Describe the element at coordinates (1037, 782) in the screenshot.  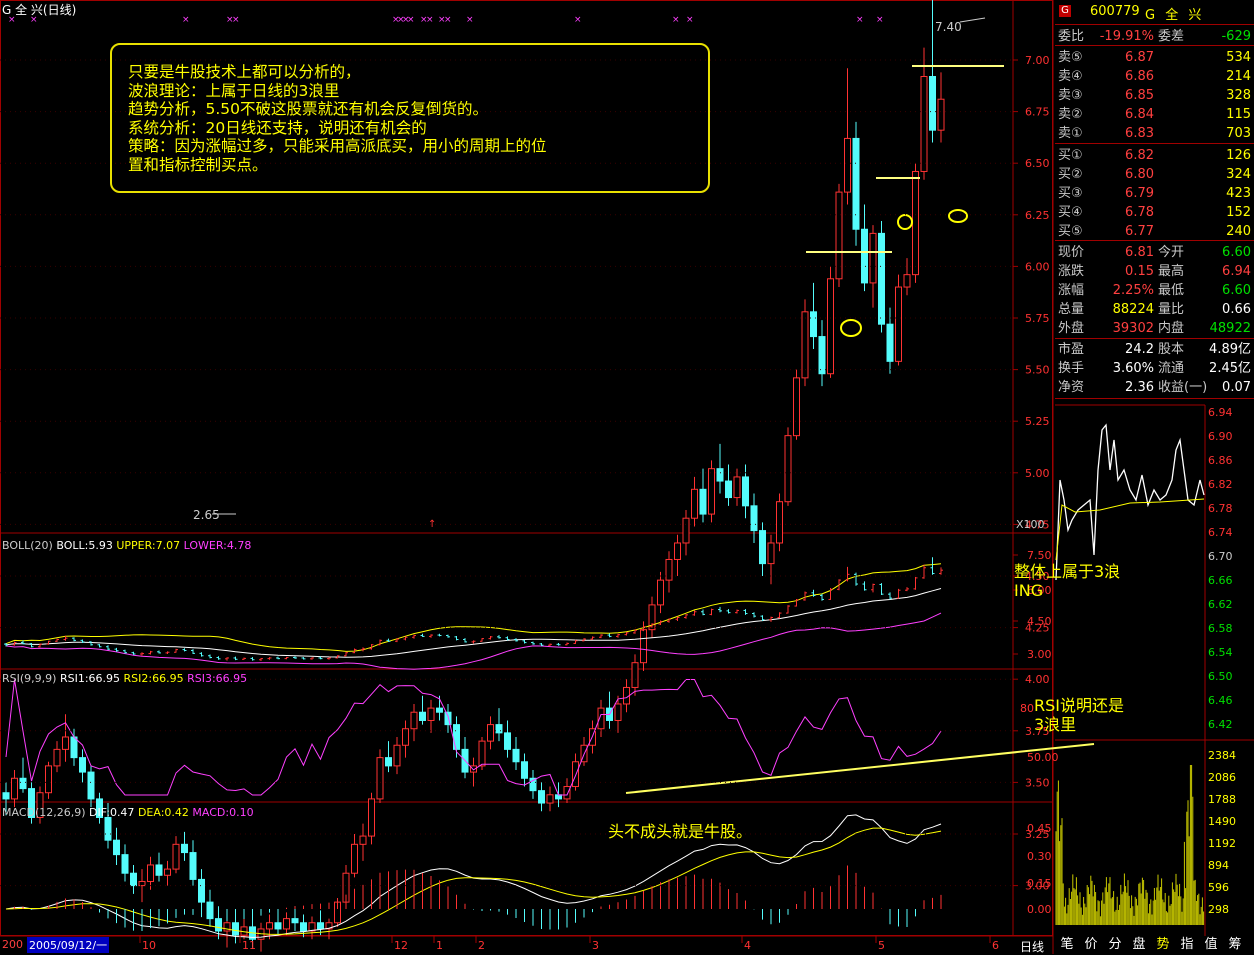
I see `price-tick-label: 3.50` at that location.